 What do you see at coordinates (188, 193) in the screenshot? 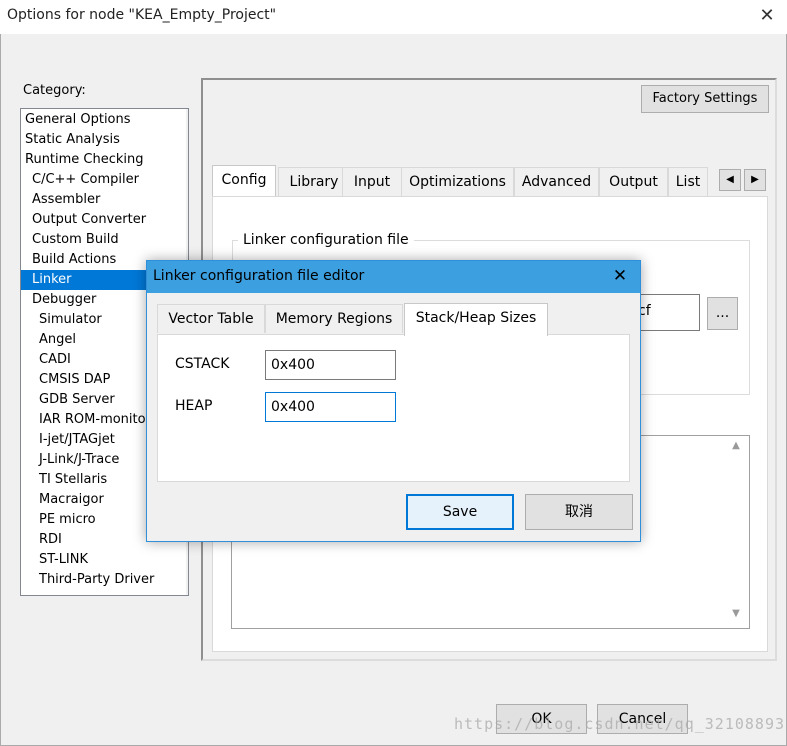
I see `scroll-thumb` at bounding box center [188, 193].